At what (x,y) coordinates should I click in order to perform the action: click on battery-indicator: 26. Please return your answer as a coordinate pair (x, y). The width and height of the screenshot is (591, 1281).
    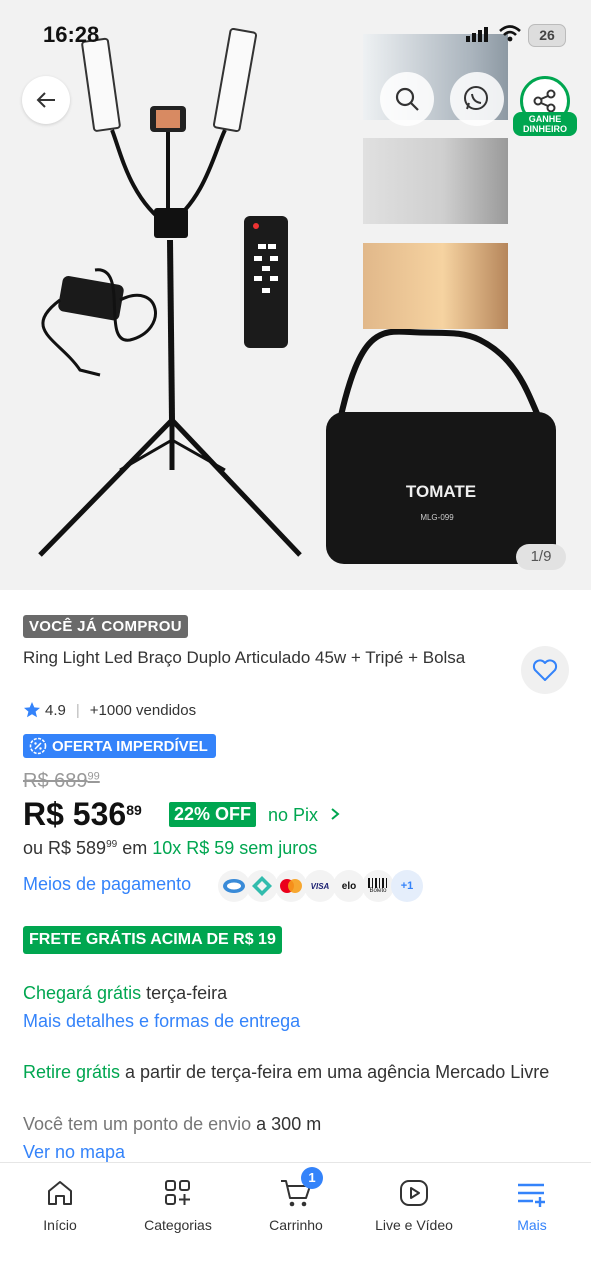
    Looking at the image, I should click on (547, 35).